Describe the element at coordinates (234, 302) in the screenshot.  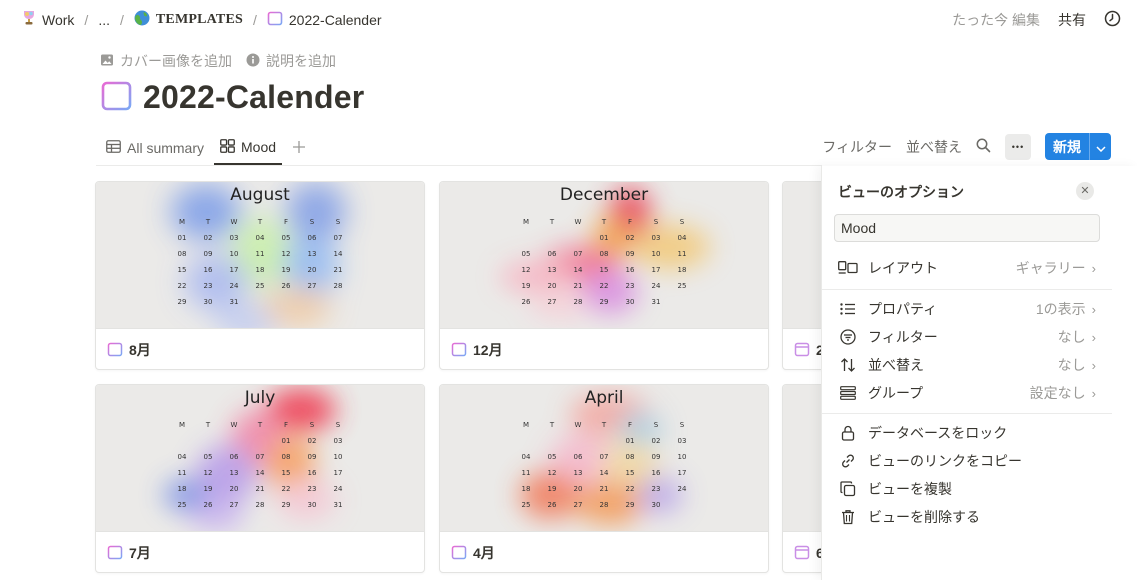
I see `day-number: 31` at that location.